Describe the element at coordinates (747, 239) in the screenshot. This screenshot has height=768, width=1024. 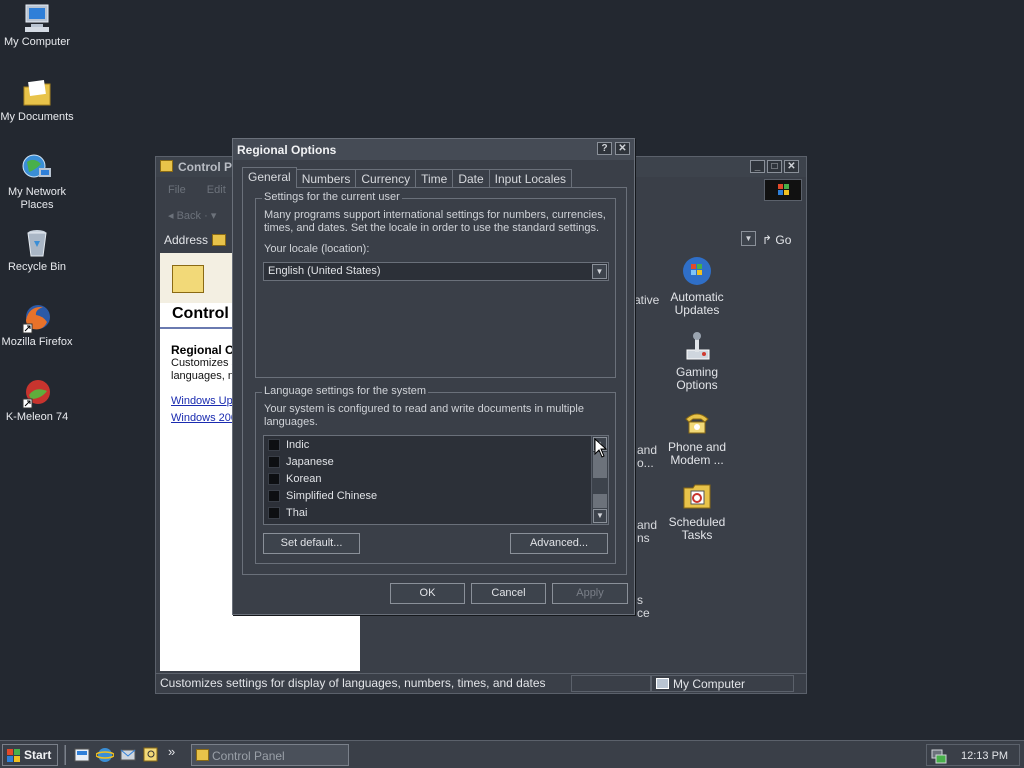
I see `address-dropdown: ▼` at that location.